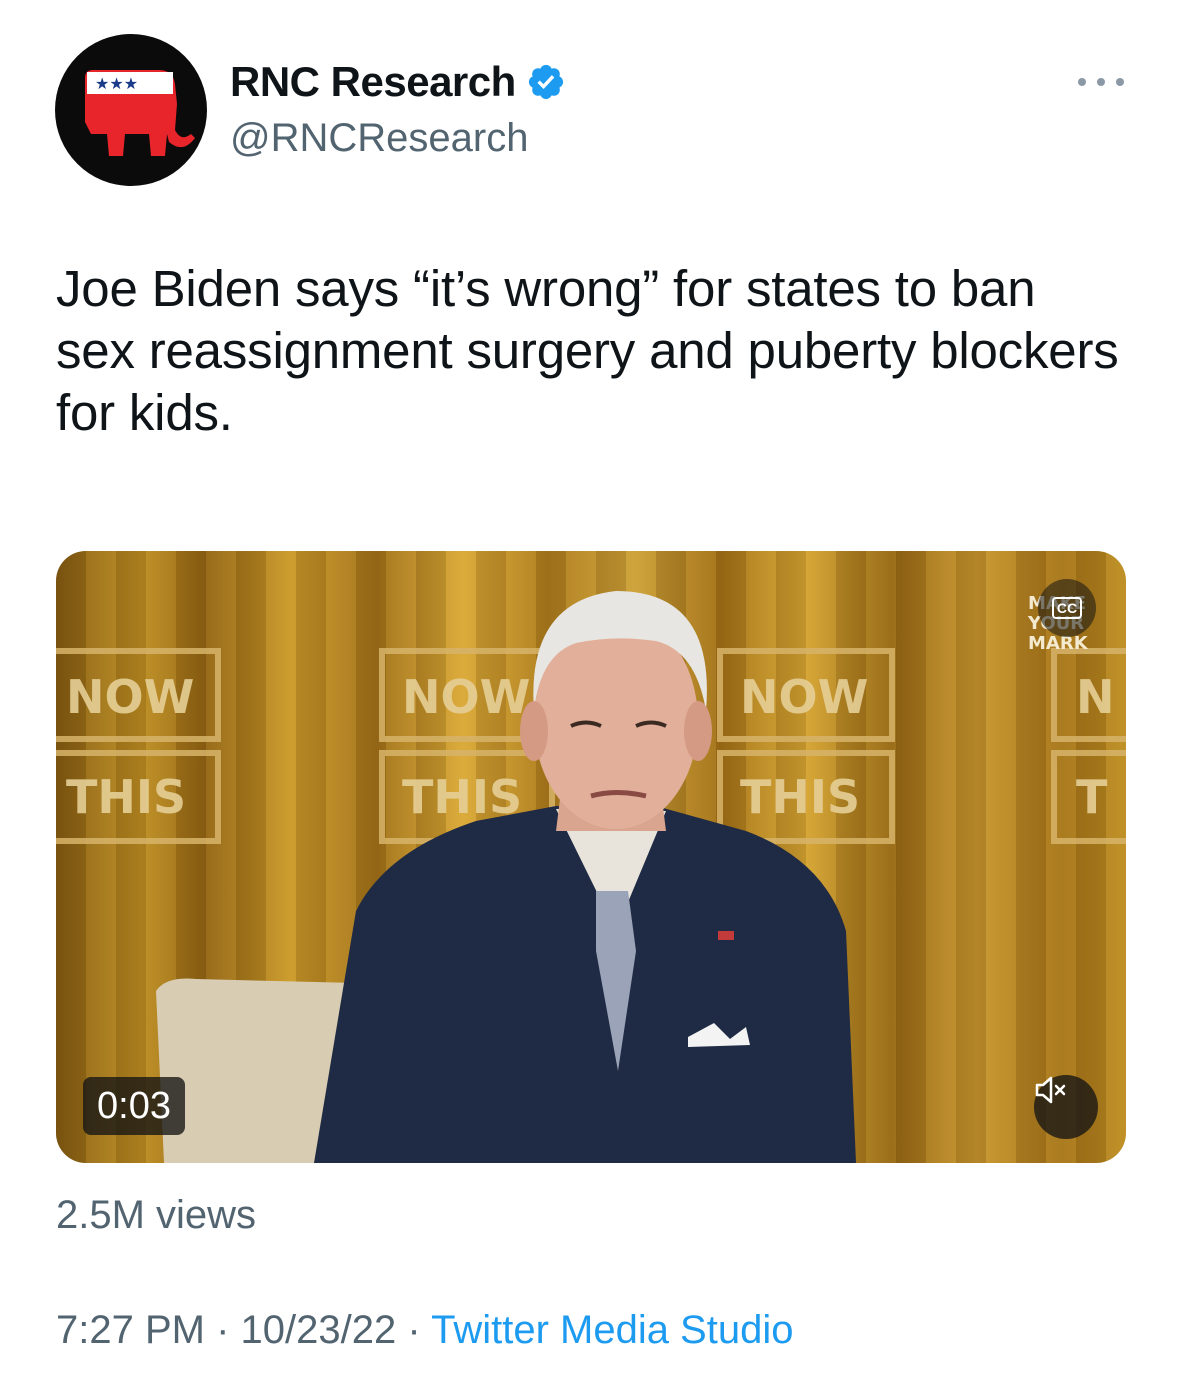 This screenshot has width=1182, height=1385. Describe the element at coordinates (379, 138) in the screenshot. I see `author-handle: @RNCResearch` at that location.